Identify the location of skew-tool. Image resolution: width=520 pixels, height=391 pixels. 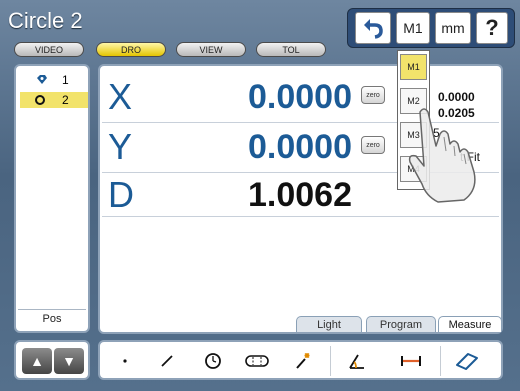
(467, 361).